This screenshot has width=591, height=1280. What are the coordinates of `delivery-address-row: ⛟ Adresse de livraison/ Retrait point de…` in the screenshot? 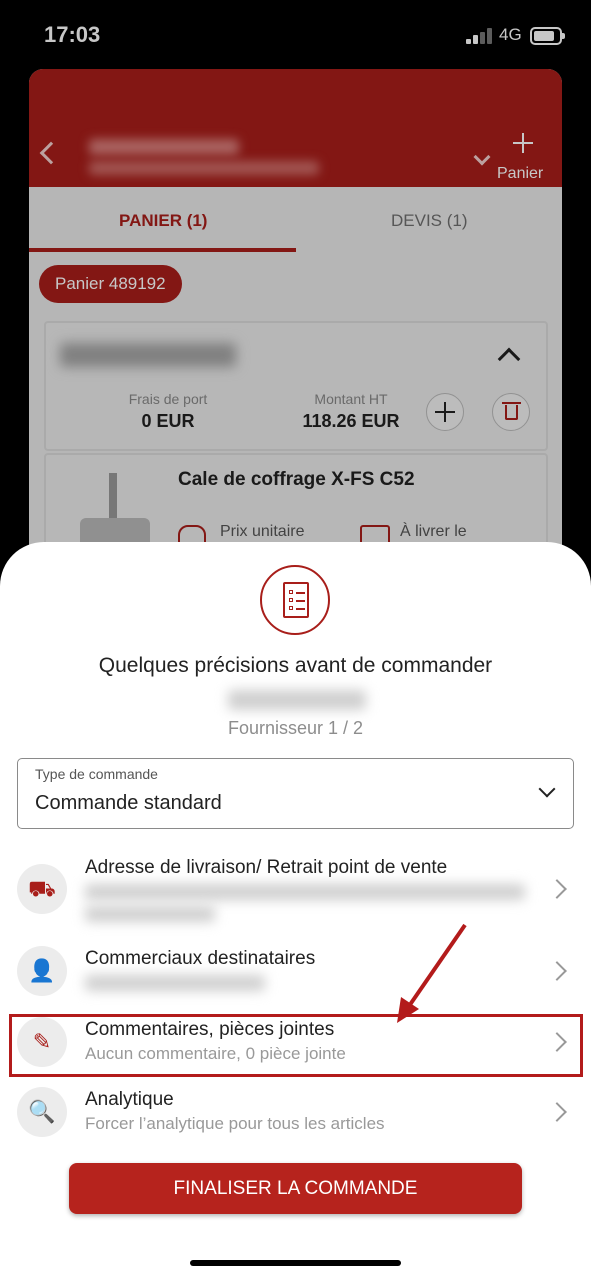 It's located at (295, 887).